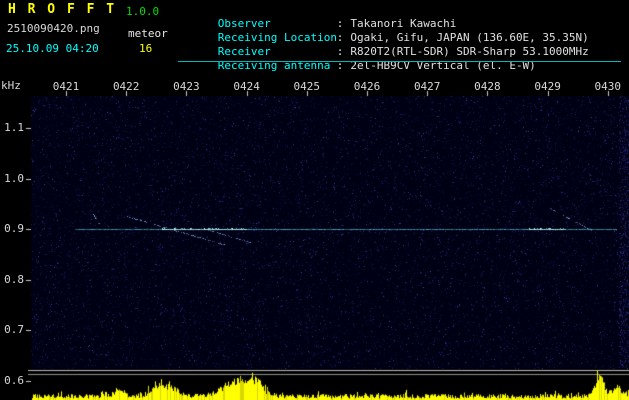 The width and height of the screenshot is (629, 400). Describe the element at coordinates (14, 228) in the screenshot. I see `y-tick-label: 0.9` at that location.